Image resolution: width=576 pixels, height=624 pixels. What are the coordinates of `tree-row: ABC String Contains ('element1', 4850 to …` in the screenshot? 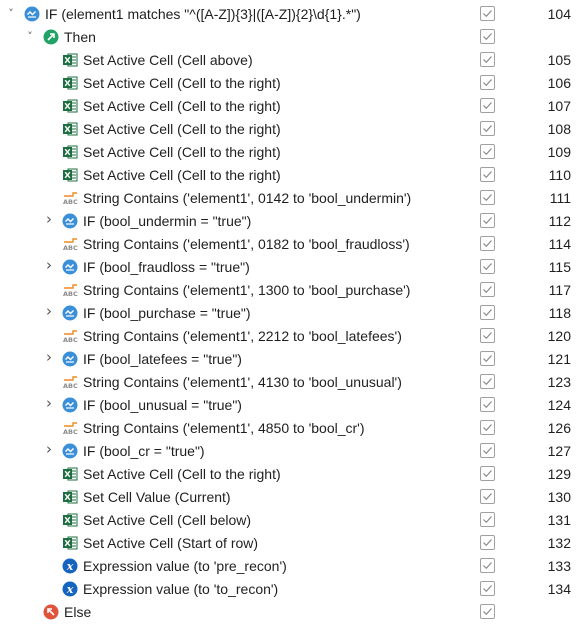 It's located at (288, 428).